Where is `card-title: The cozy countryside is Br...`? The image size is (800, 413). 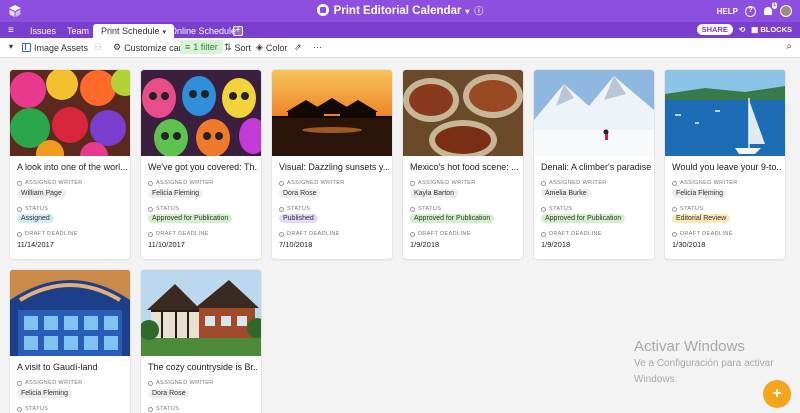 card-title: The cozy countryside is Br... is located at coordinates (203, 367).